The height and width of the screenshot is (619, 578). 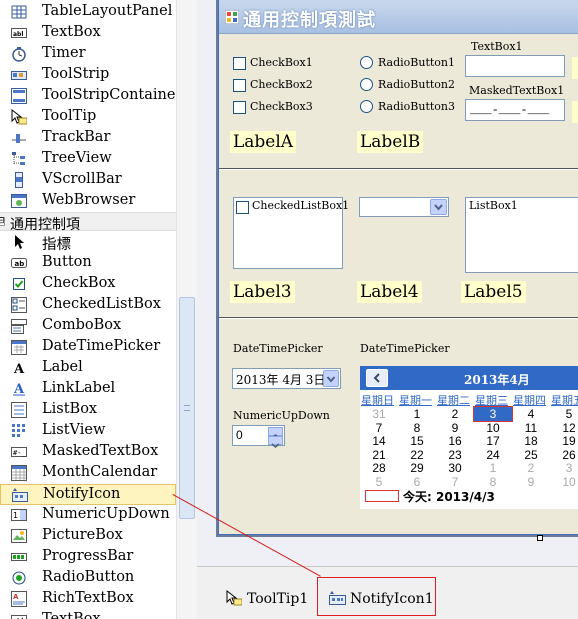 What do you see at coordinates (242, 207) in the screenshot?
I see `checkedlistbox-item-box` at bounding box center [242, 207].